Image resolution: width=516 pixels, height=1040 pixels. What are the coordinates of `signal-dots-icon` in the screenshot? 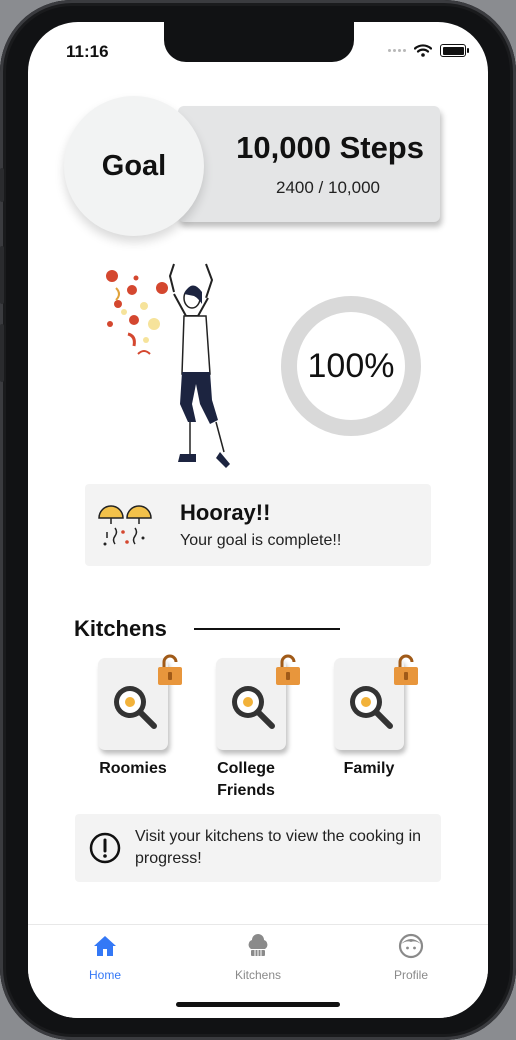 It's located at (397, 50).